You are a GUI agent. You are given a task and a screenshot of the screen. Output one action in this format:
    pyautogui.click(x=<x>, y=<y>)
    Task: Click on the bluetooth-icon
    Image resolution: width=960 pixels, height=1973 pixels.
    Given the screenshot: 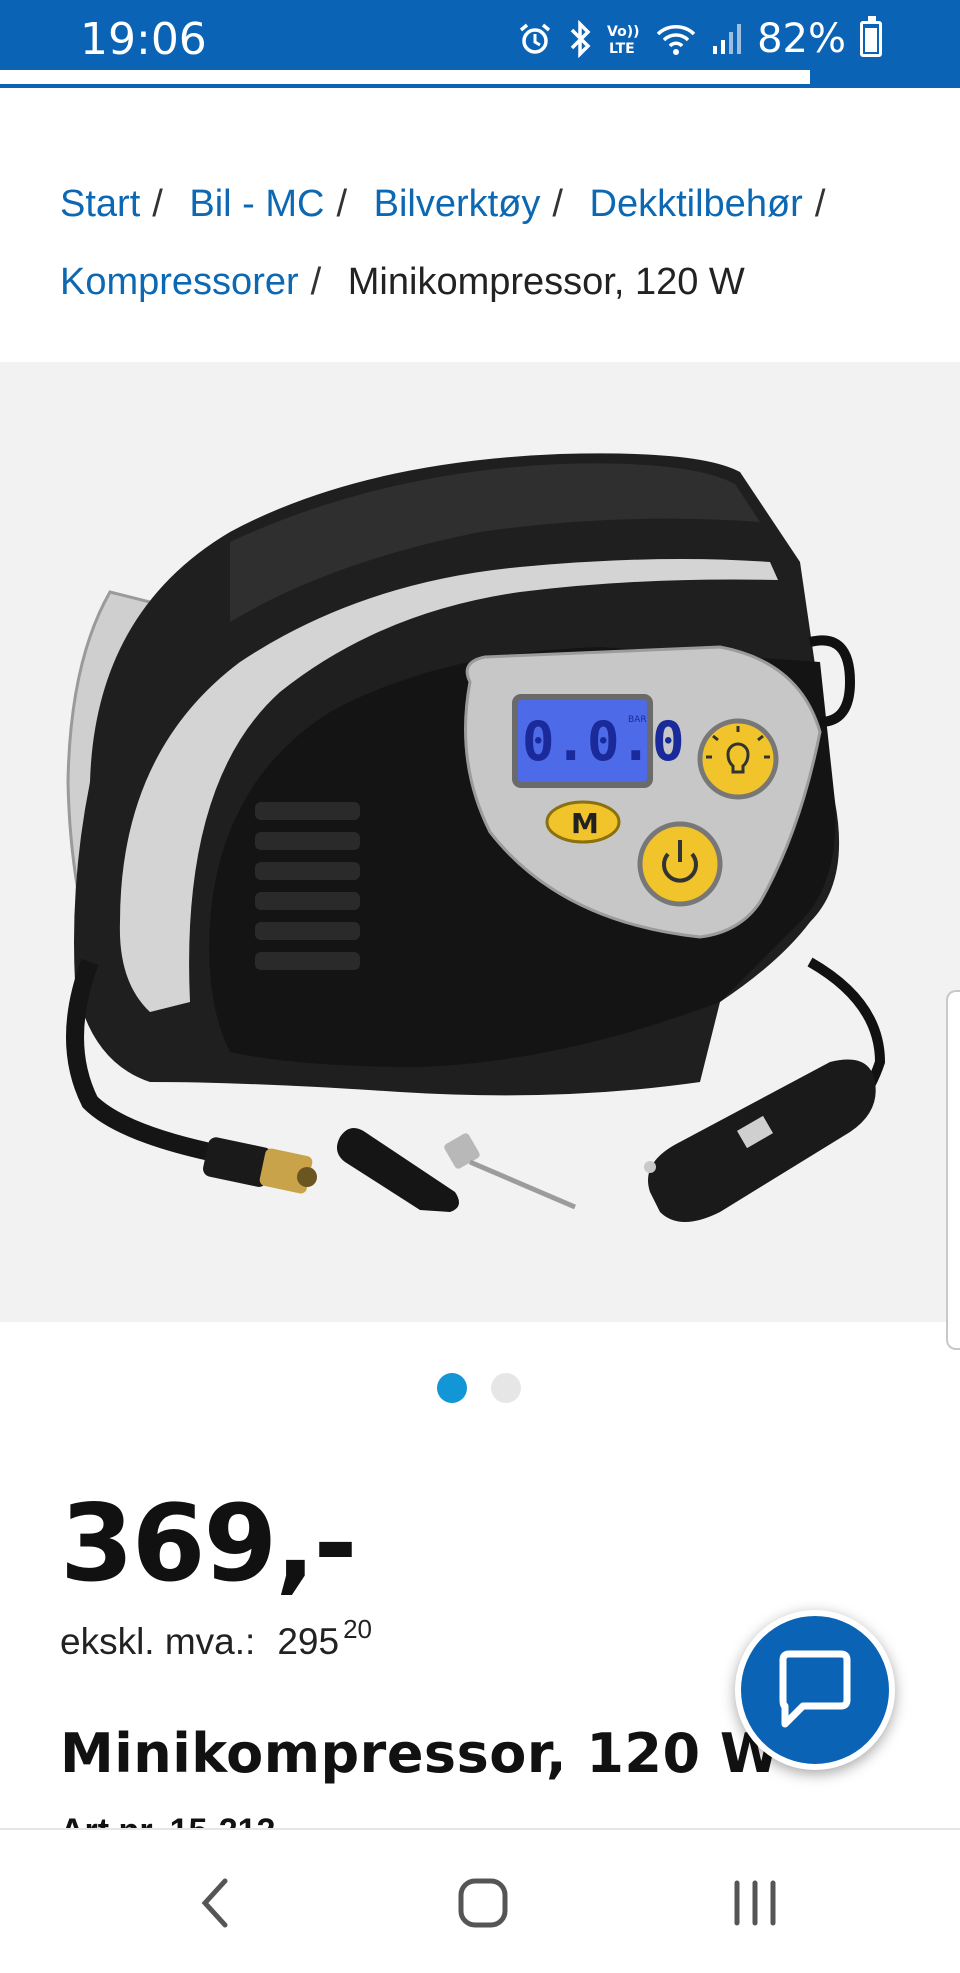 What is the action you would take?
    pyautogui.click(x=580, y=39)
    